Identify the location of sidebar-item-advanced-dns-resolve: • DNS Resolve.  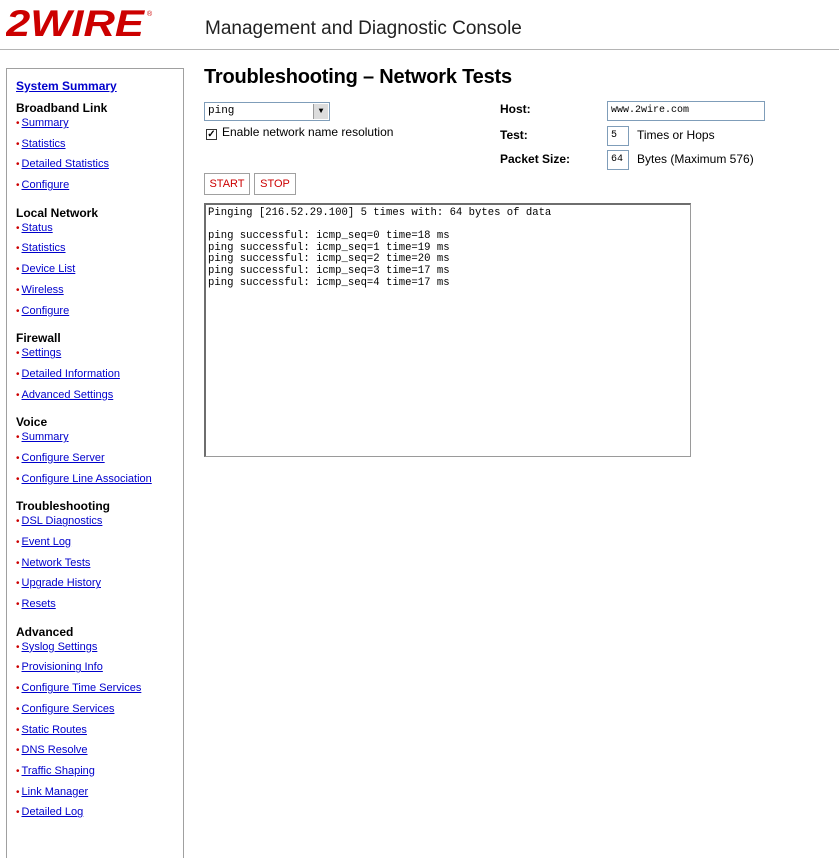
(99, 753).